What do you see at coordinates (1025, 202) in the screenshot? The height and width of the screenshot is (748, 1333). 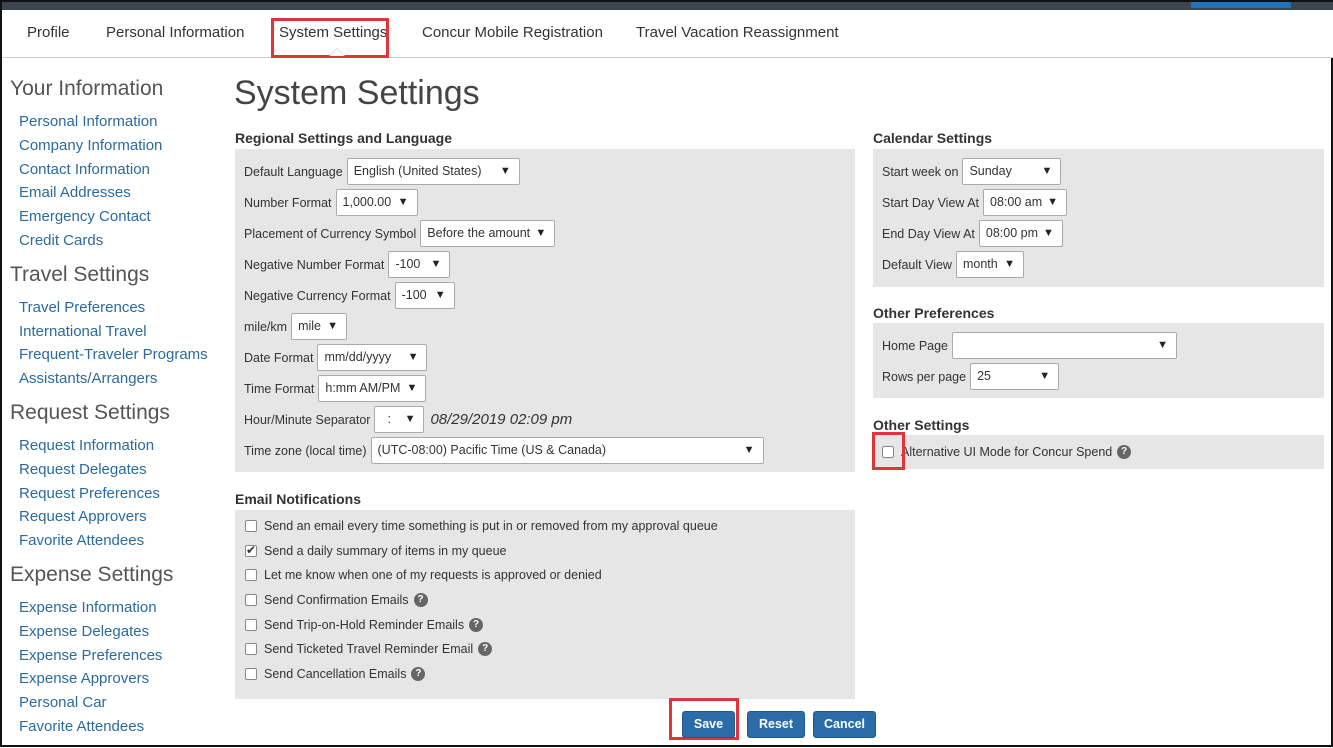 I see `start-day-select: 08:00 am ▼` at bounding box center [1025, 202].